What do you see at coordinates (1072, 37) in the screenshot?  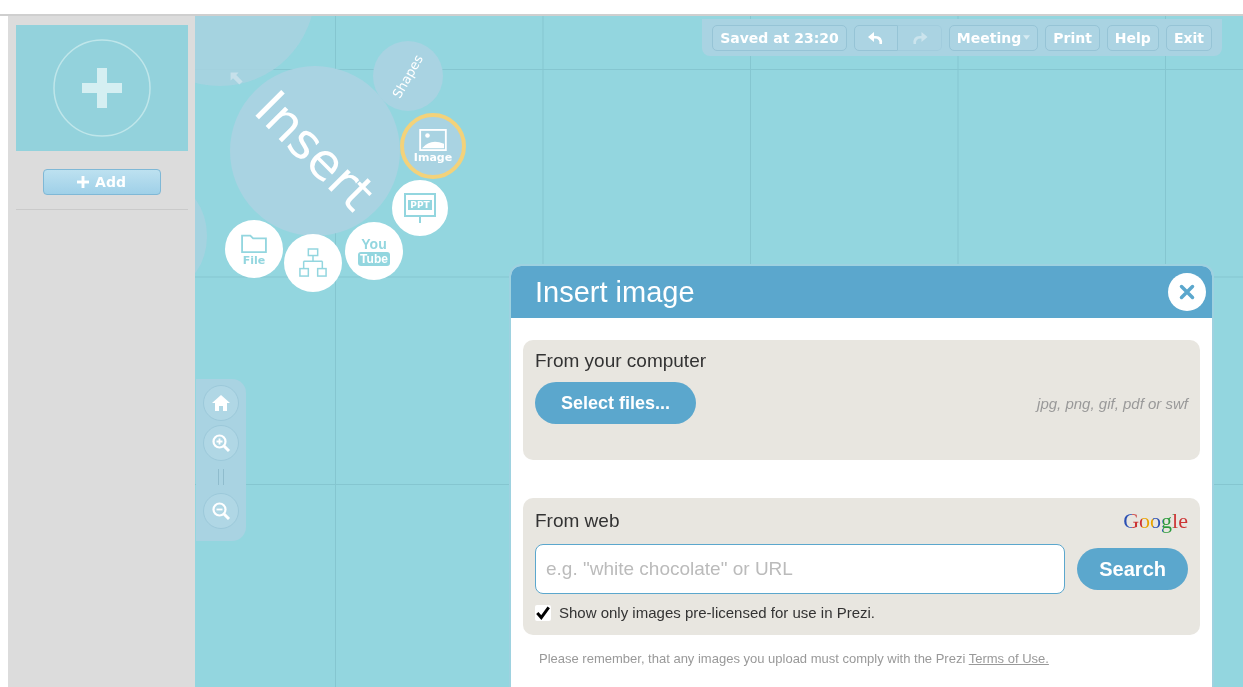 I see `toolbar-button: Print` at bounding box center [1072, 37].